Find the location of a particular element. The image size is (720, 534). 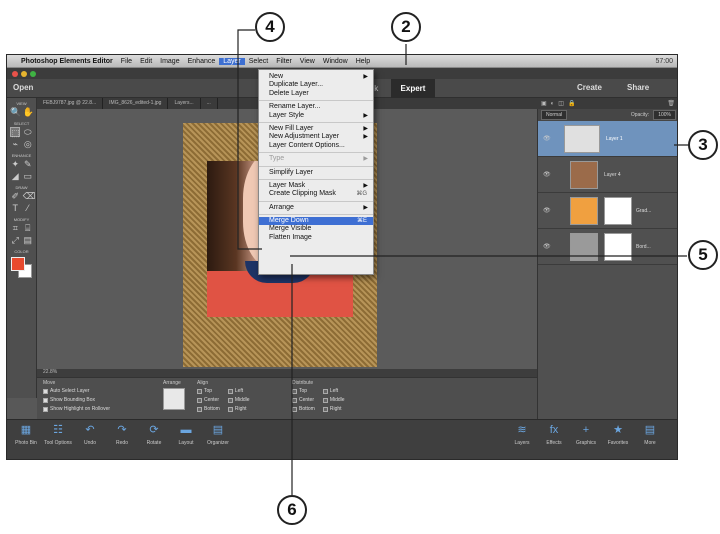

foreground-color-swatch is located at coordinates (17, 264).